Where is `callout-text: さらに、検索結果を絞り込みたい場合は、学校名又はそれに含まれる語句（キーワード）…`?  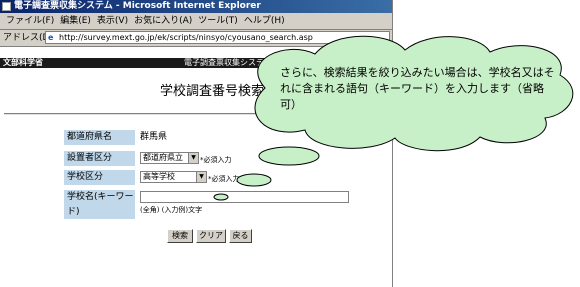 callout-text: さらに、検索結果を絞り込みたい場合は、学校名又はそれに含まれる語句（キーワード）… is located at coordinates (417, 88).